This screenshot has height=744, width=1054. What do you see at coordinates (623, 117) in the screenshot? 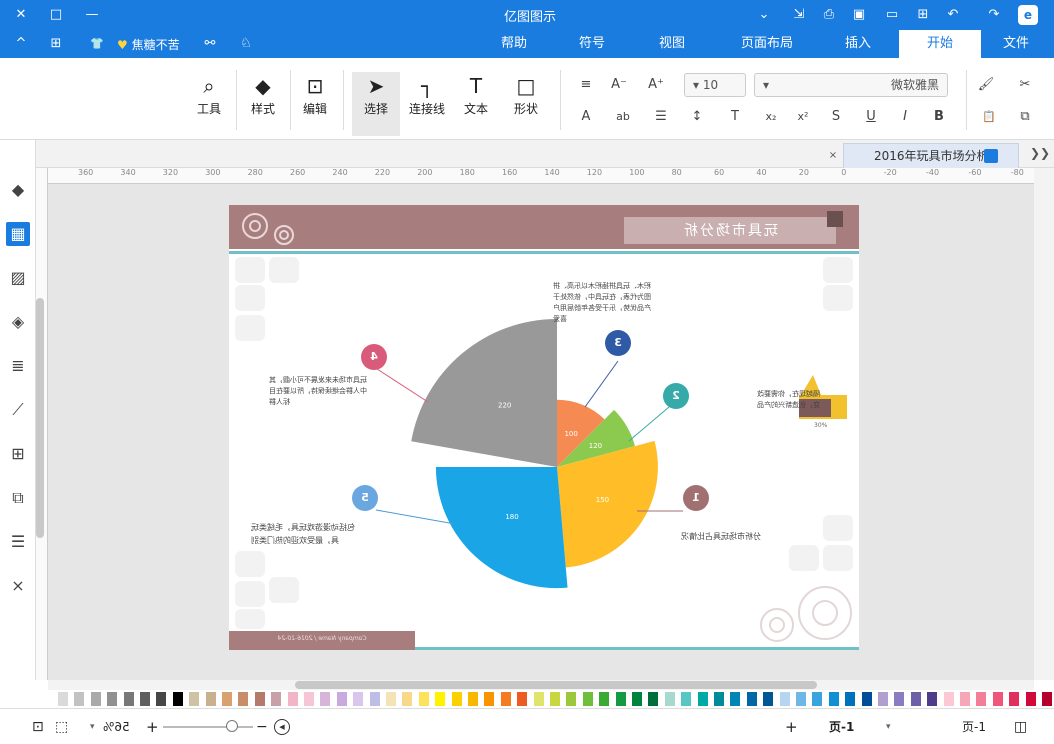
I see `text-case-icon: ab` at bounding box center [623, 117].